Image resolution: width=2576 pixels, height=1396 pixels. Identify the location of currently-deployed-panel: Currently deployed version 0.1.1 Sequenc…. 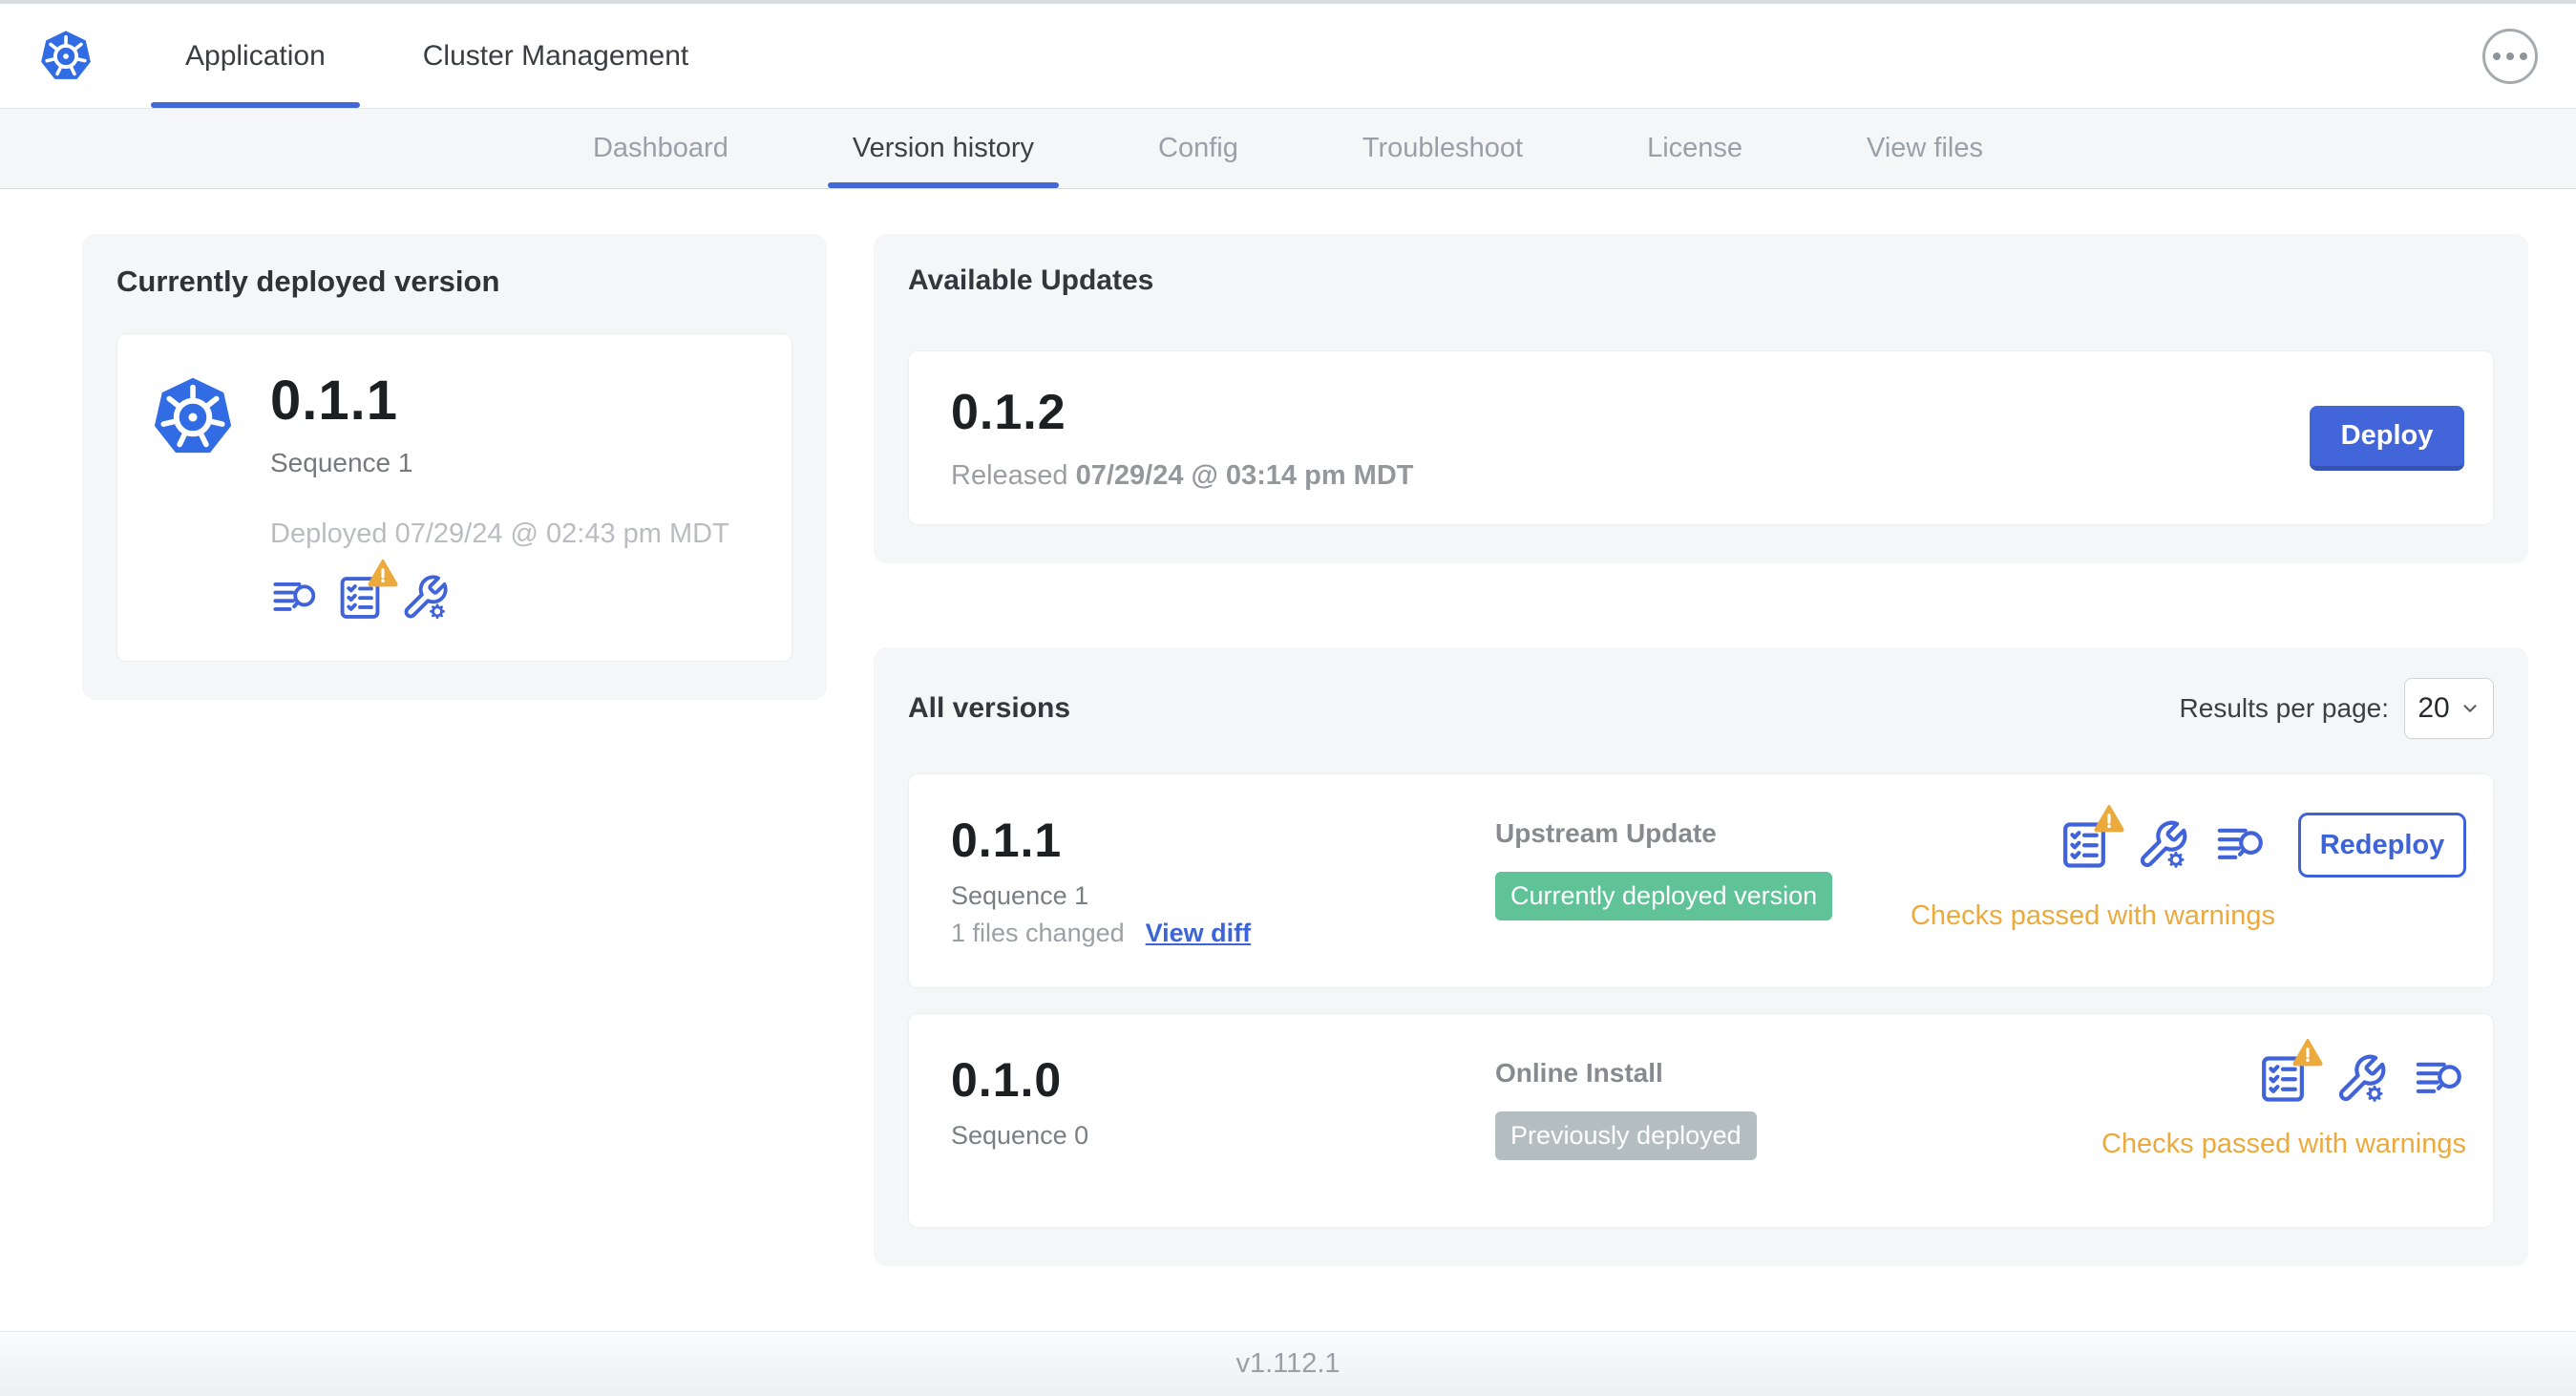
(454, 467).